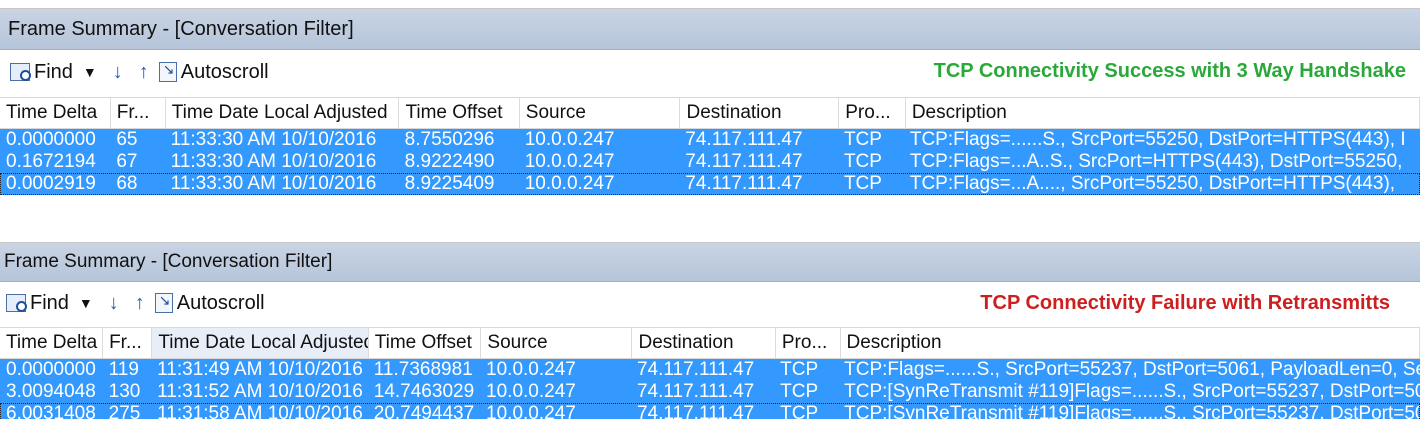  I want to click on cell-time-date-local: 11:31:52 AM 10/10/2016, so click(260, 391).